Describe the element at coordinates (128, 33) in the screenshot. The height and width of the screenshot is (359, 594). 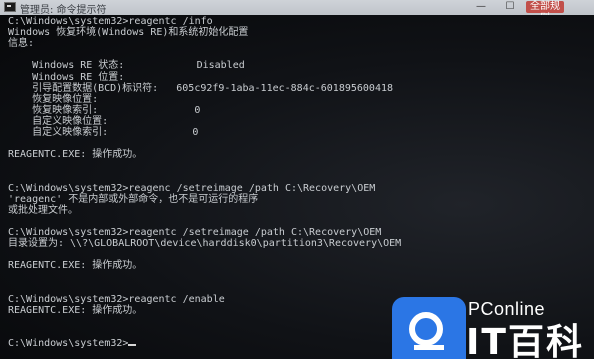
I see `console-line: Windows 恢复环境(Windows RE)和系统初始化配置` at that location.